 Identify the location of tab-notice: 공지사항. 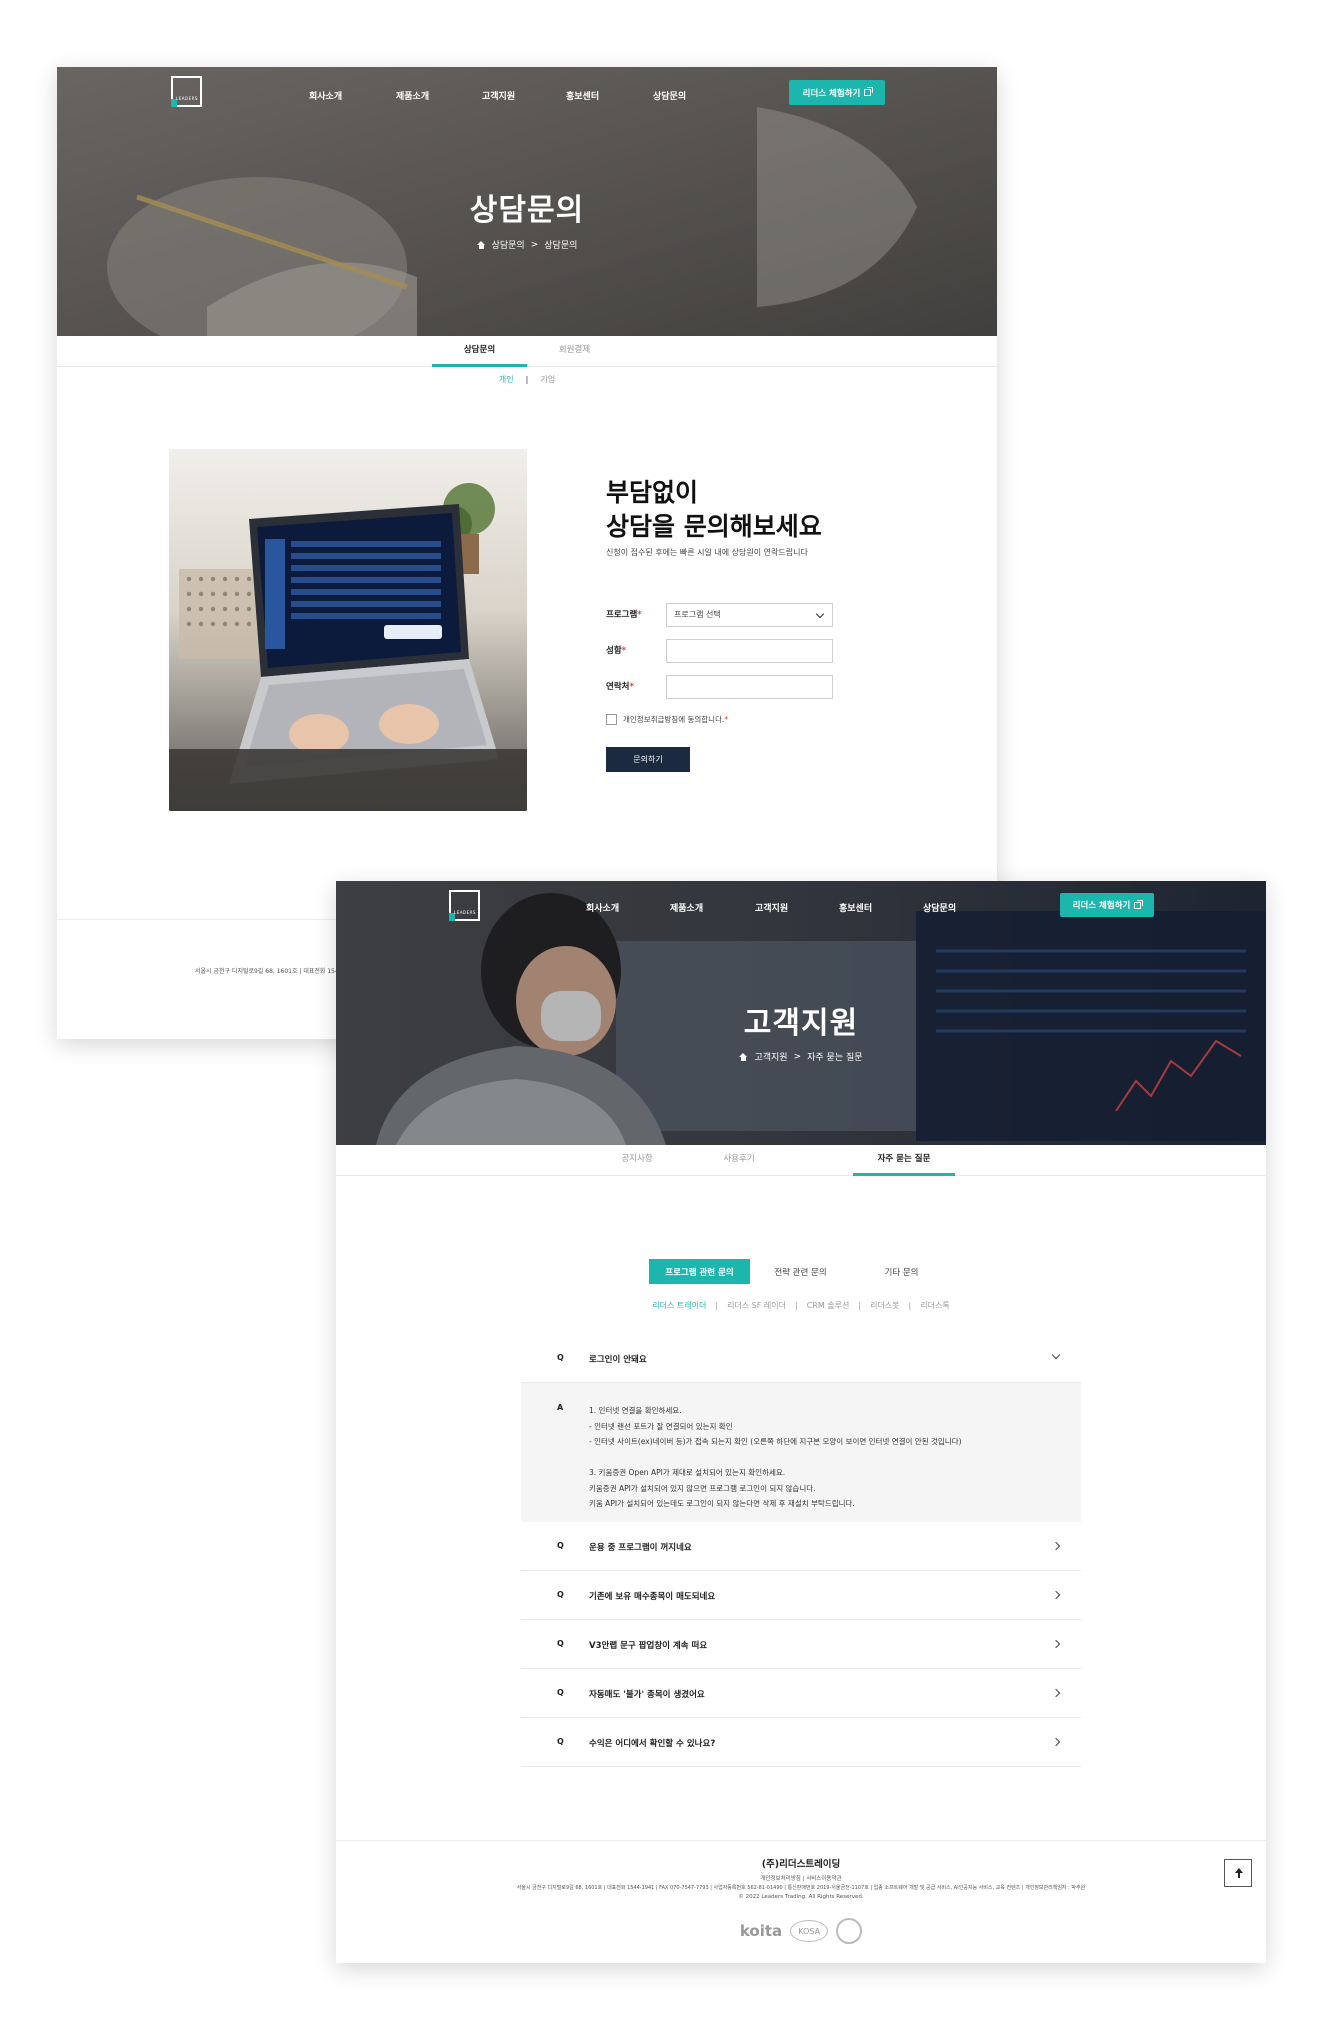
(637, 1160).